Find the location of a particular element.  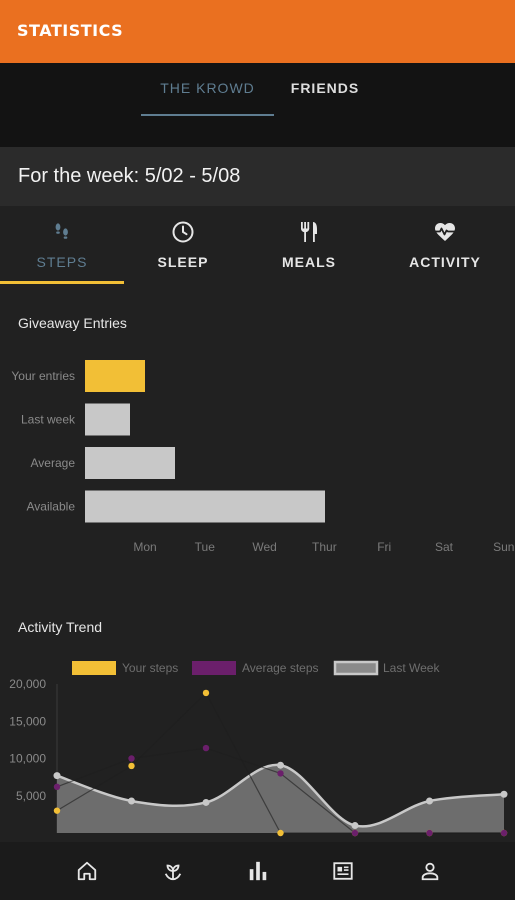

point-average-steps-sun is located at coordinates (504, 833).